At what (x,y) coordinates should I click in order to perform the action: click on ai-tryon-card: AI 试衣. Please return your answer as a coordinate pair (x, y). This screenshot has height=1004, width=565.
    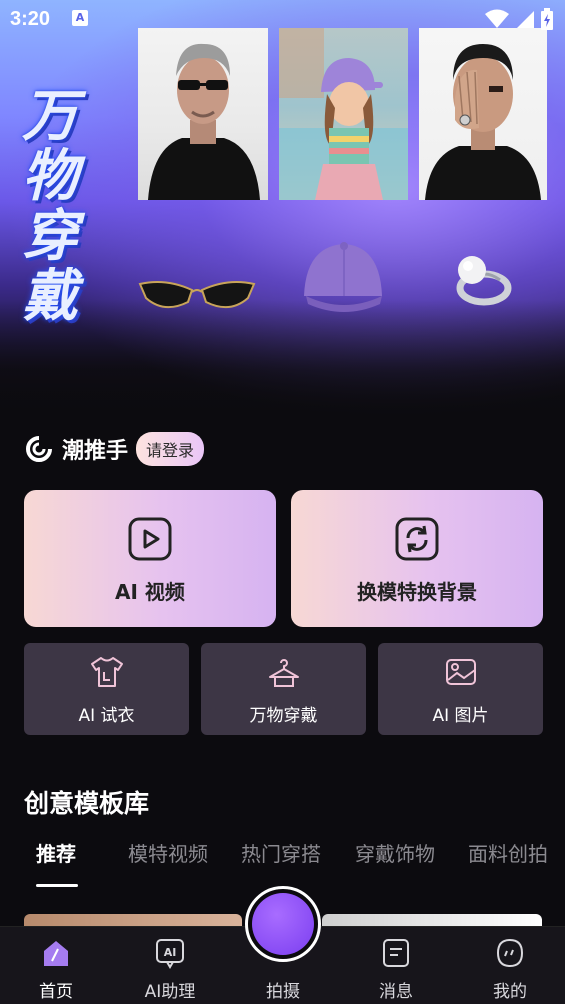
    Looking at the image, I should click on (106, 689).